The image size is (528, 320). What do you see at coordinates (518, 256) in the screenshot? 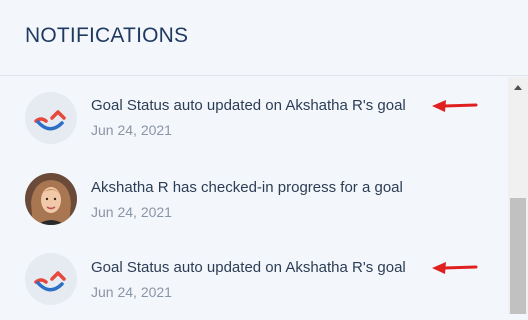
I see `scrollbar-thumb` at bounding box center [518, 256].